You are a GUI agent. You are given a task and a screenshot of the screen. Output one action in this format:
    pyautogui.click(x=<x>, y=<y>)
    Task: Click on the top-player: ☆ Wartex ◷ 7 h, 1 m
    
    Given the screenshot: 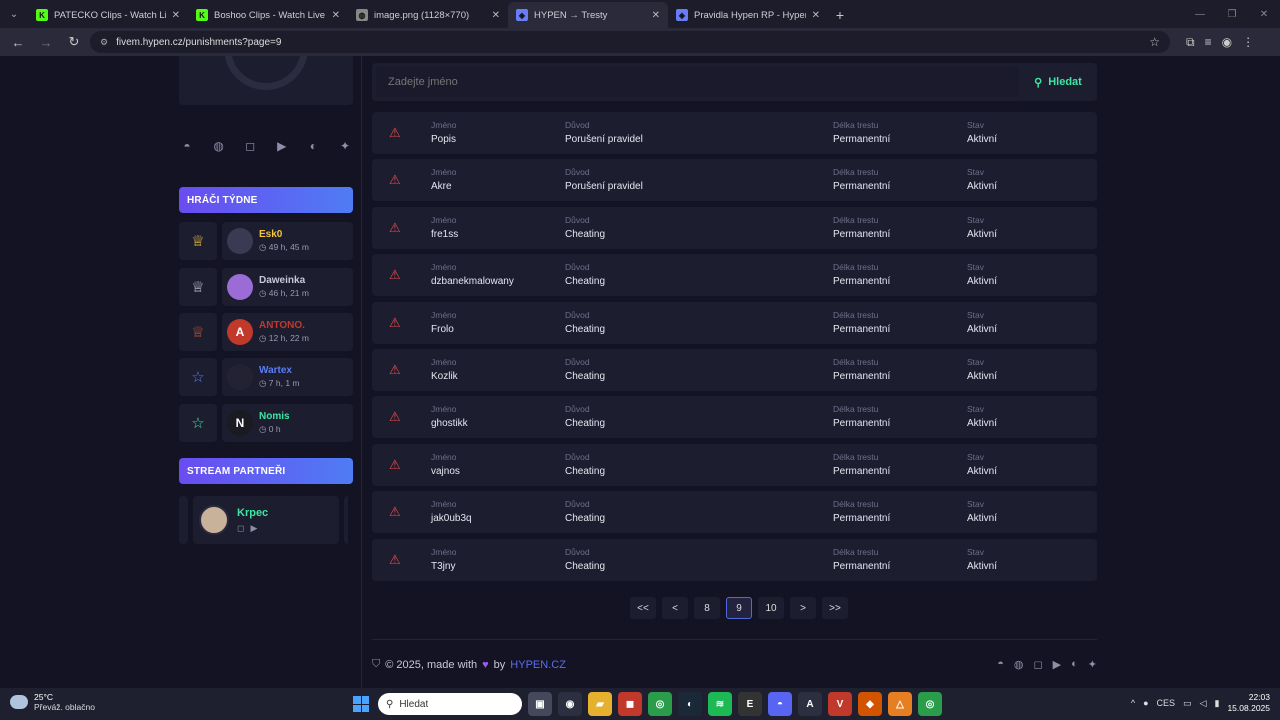 What is the action you would take?
    pyautogui.click(x=266, y=377)
    